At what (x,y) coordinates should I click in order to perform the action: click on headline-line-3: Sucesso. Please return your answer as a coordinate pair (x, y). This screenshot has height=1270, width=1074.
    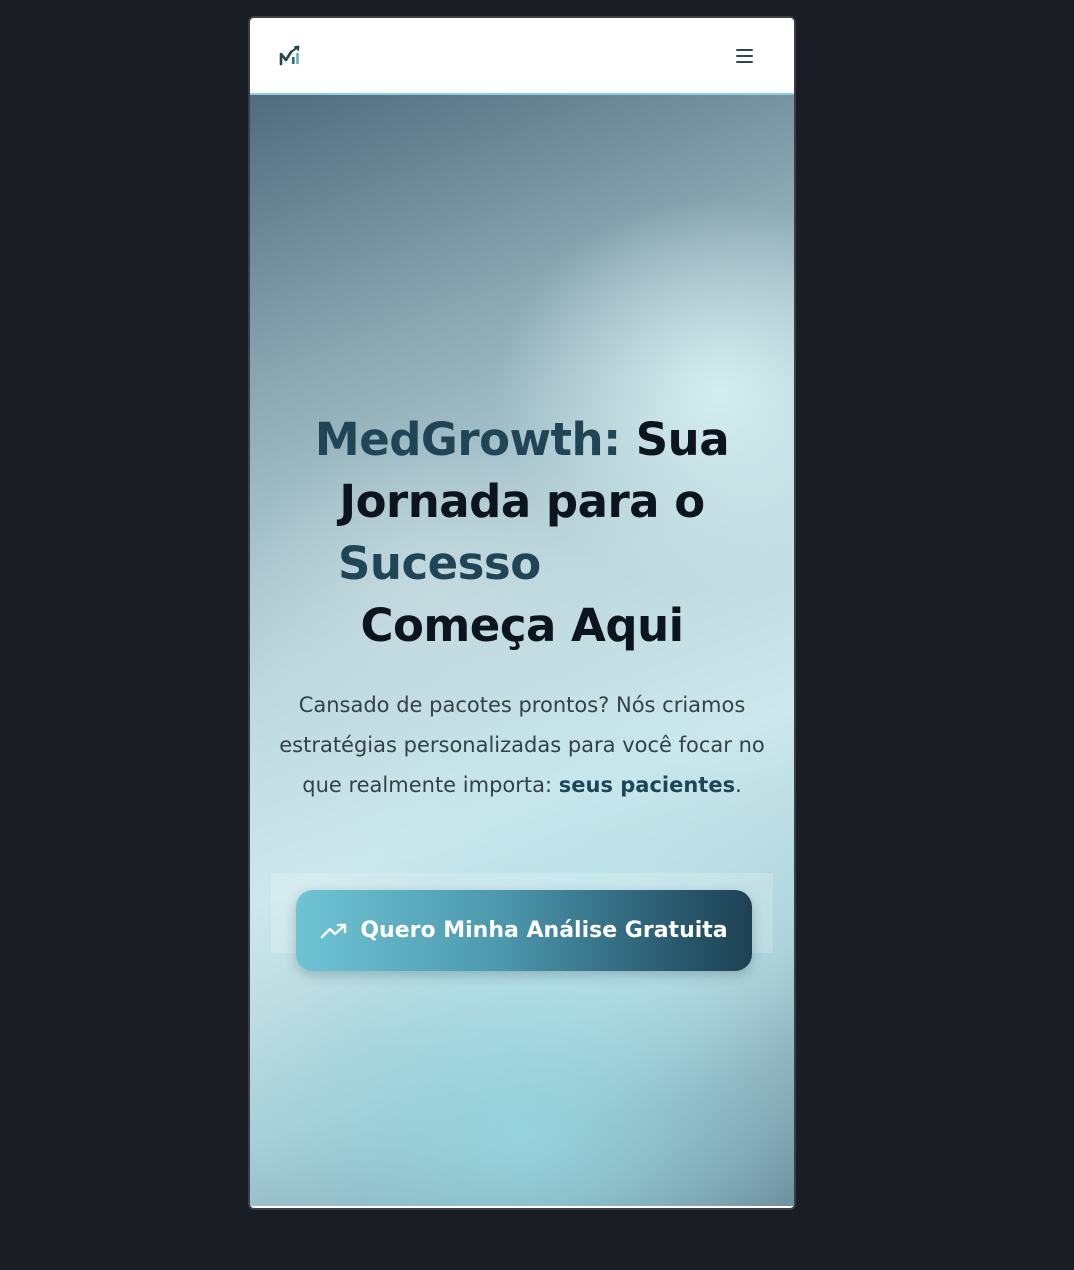
    Looking at the image, I should click on (522, 564).